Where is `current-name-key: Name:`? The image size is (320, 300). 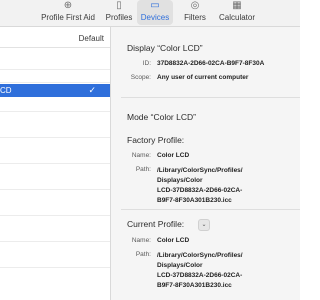
current-name-key: Name: is located at coordinates (141, 240).